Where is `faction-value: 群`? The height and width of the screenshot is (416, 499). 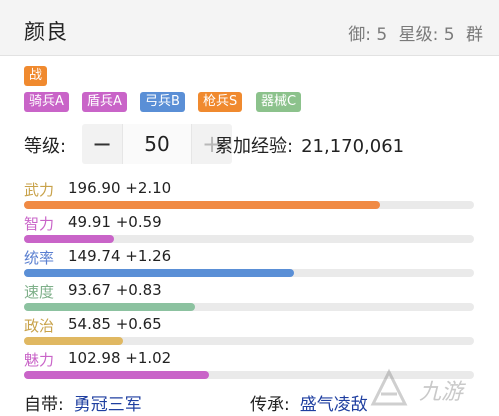
faction-value: 群 is located at coordinates (474, 35).